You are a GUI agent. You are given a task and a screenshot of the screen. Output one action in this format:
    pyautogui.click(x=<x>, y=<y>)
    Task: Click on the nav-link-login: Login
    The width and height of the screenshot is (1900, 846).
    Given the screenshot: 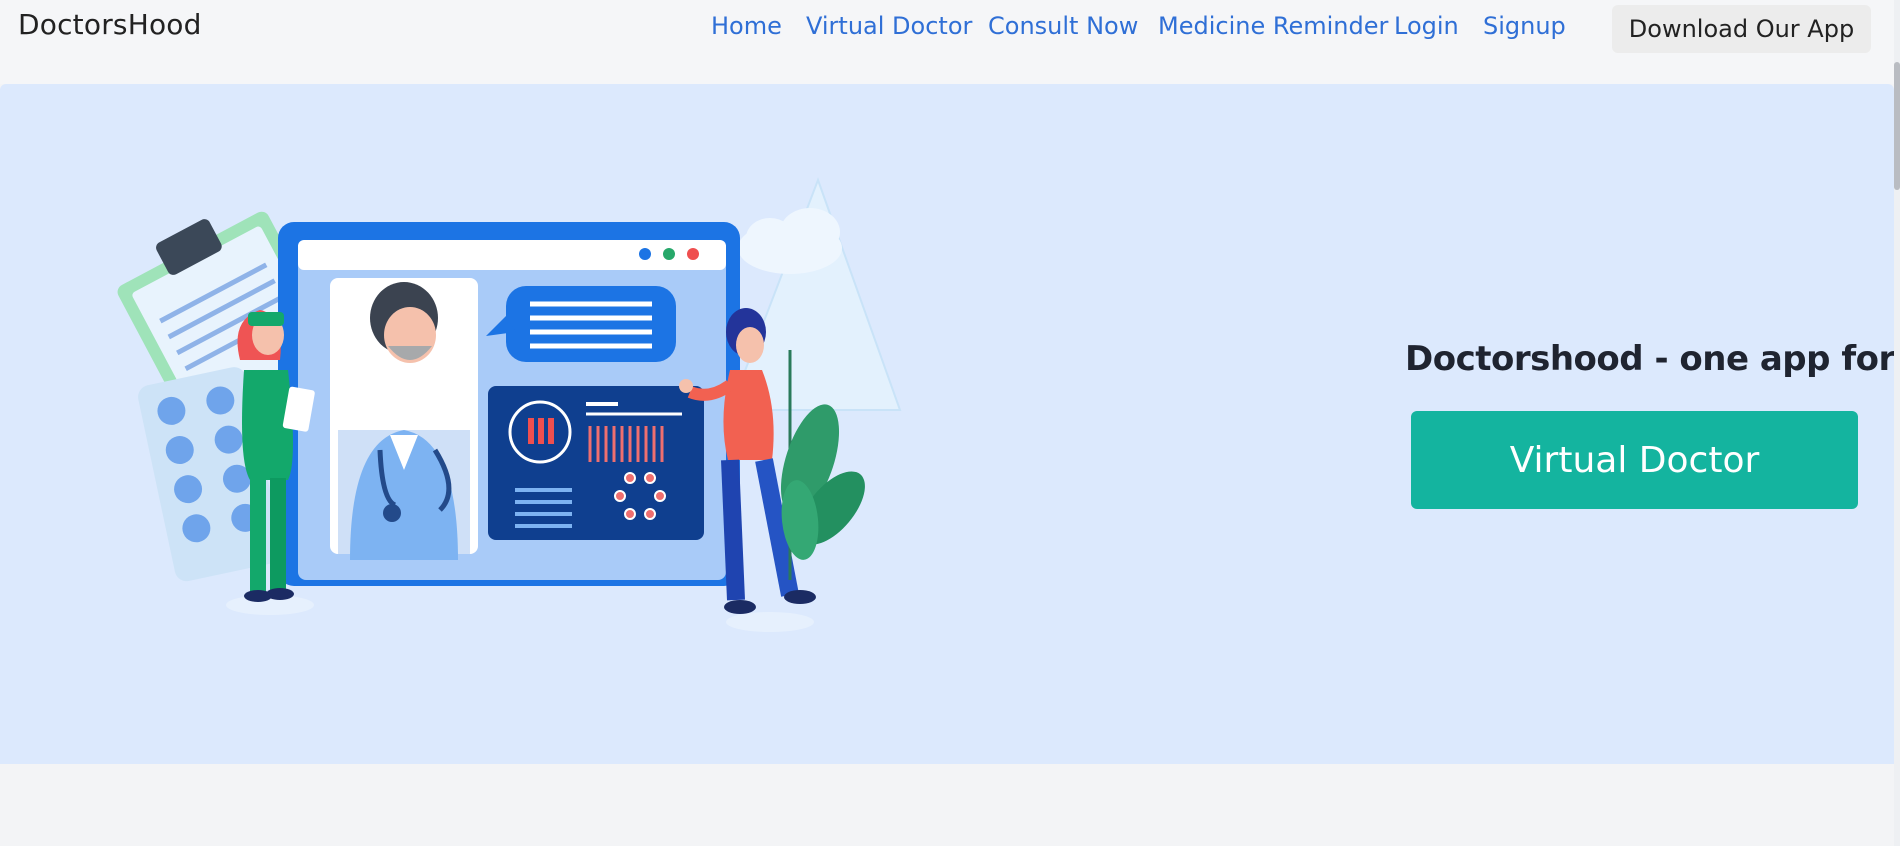 What is the action you would take?
    pyautogui.click(x=1426, y=26)
    